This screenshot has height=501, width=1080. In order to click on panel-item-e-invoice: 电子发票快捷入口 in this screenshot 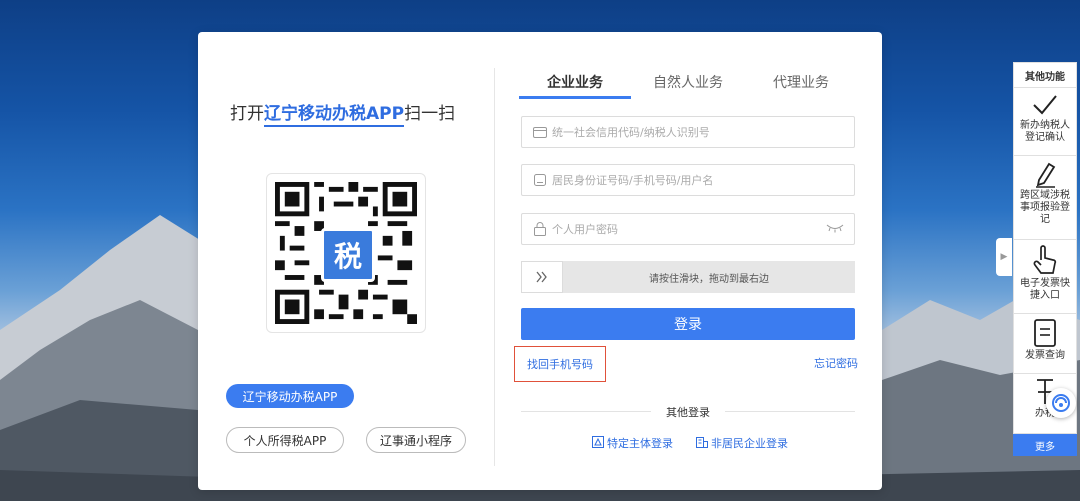, I will do `click(1045, 277)`.